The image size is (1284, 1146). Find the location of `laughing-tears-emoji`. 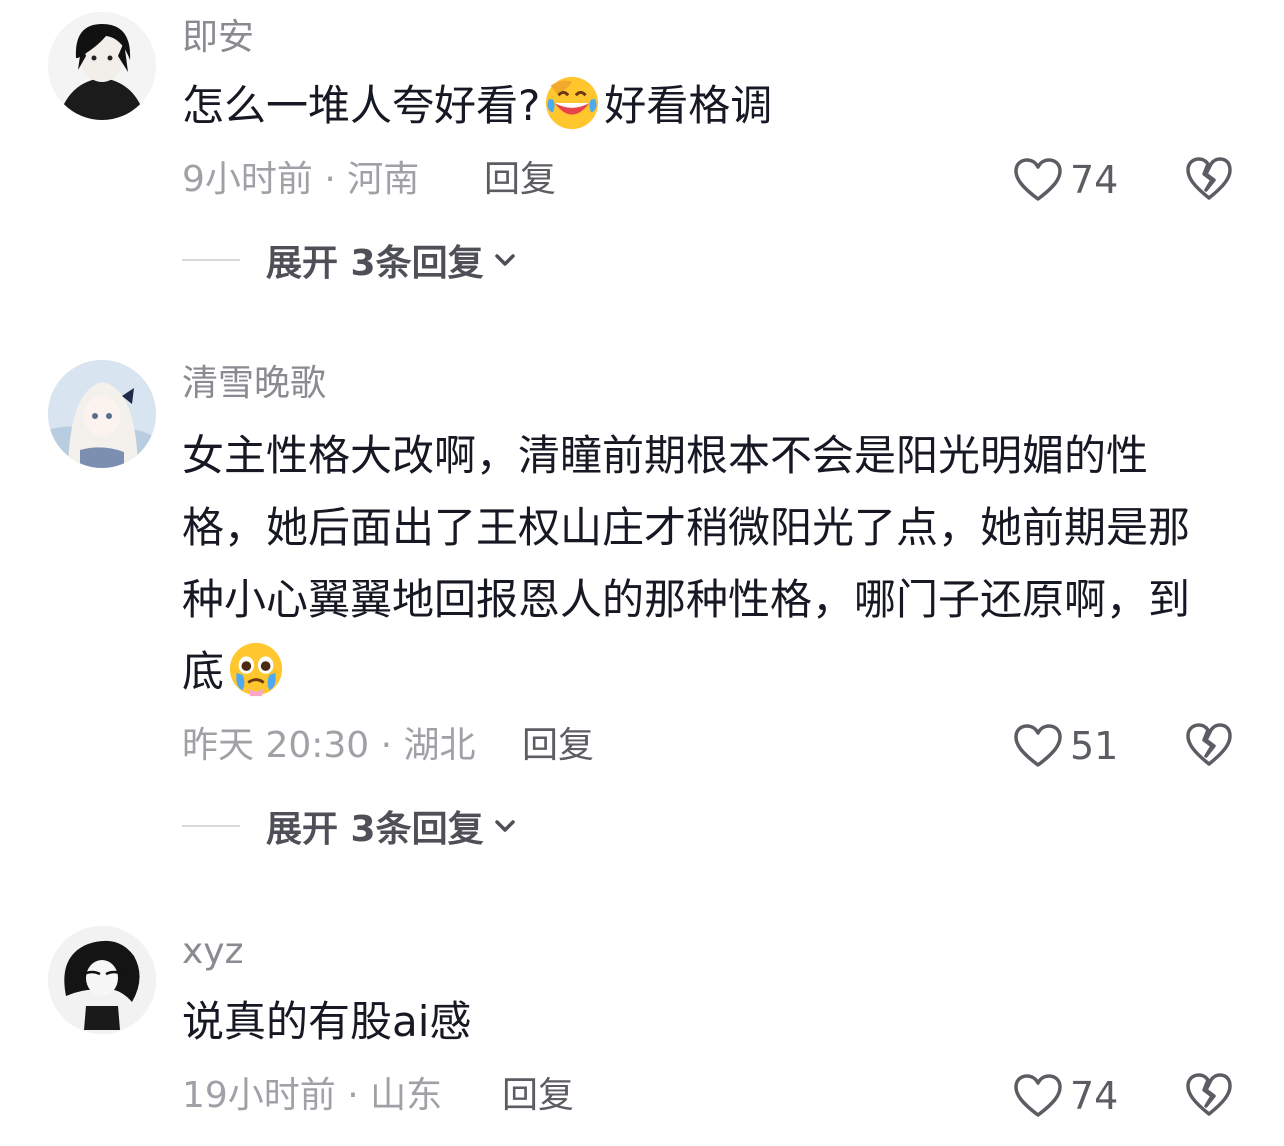

laughing-tears-emoji is located at coordinates (572, 103).